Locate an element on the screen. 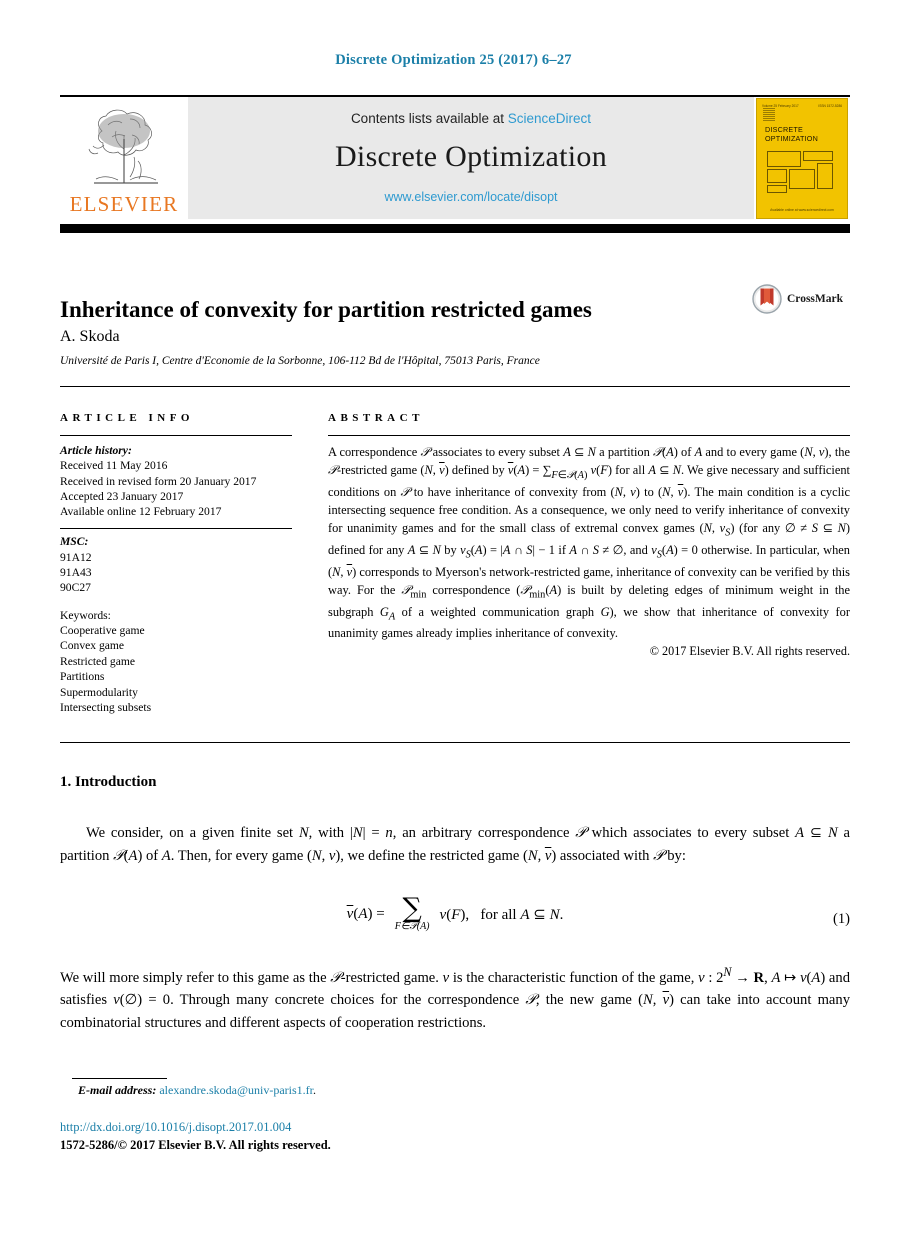 This screenshot has width=907, height=1238. keyword-item: Cooperative game is located at coordinates (102, 631).